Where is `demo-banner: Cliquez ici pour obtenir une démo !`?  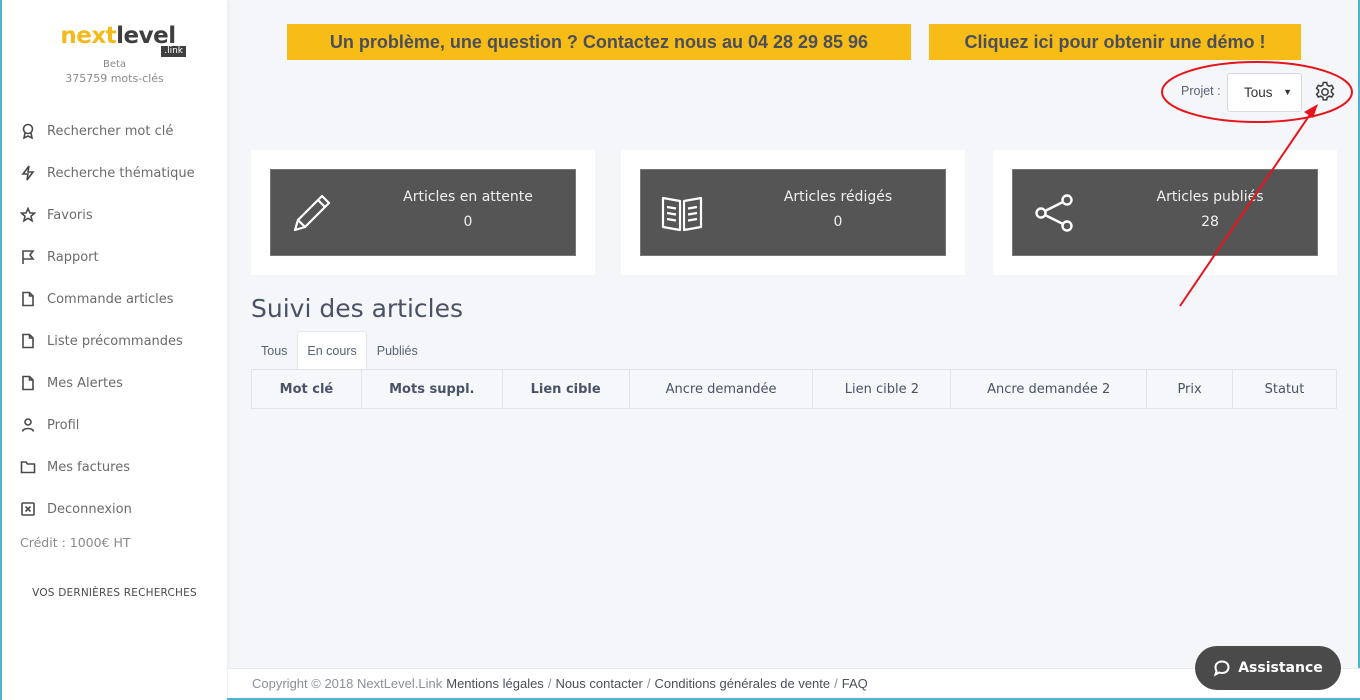 demo-banner: Cliquez ici pour obtenir une démo ! is located at coordinates (1115, 42).